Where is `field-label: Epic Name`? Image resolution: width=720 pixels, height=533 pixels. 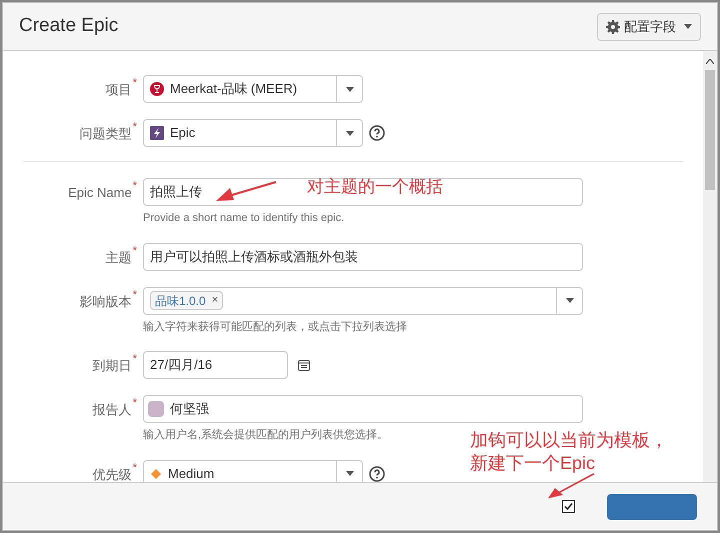 field-label: Epic Name is located at coordinates (100, 193).